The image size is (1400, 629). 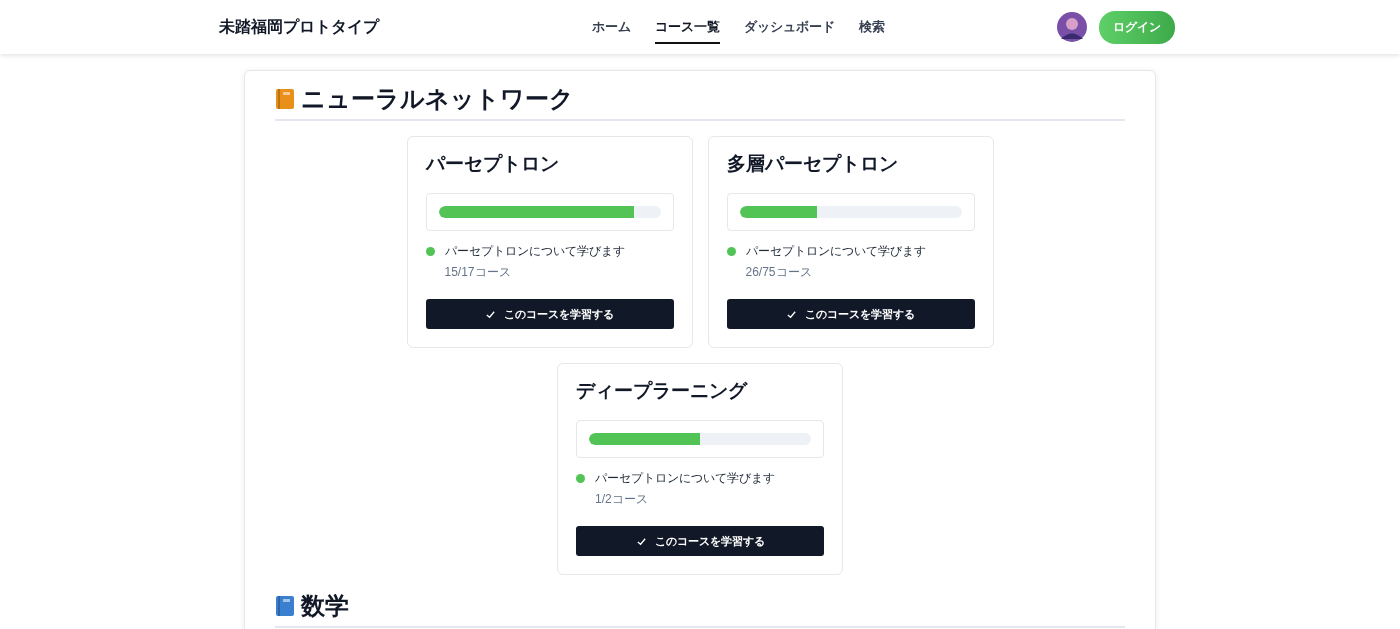 I want to click on course-count: 1/2コース, so click(x=622, y=499).